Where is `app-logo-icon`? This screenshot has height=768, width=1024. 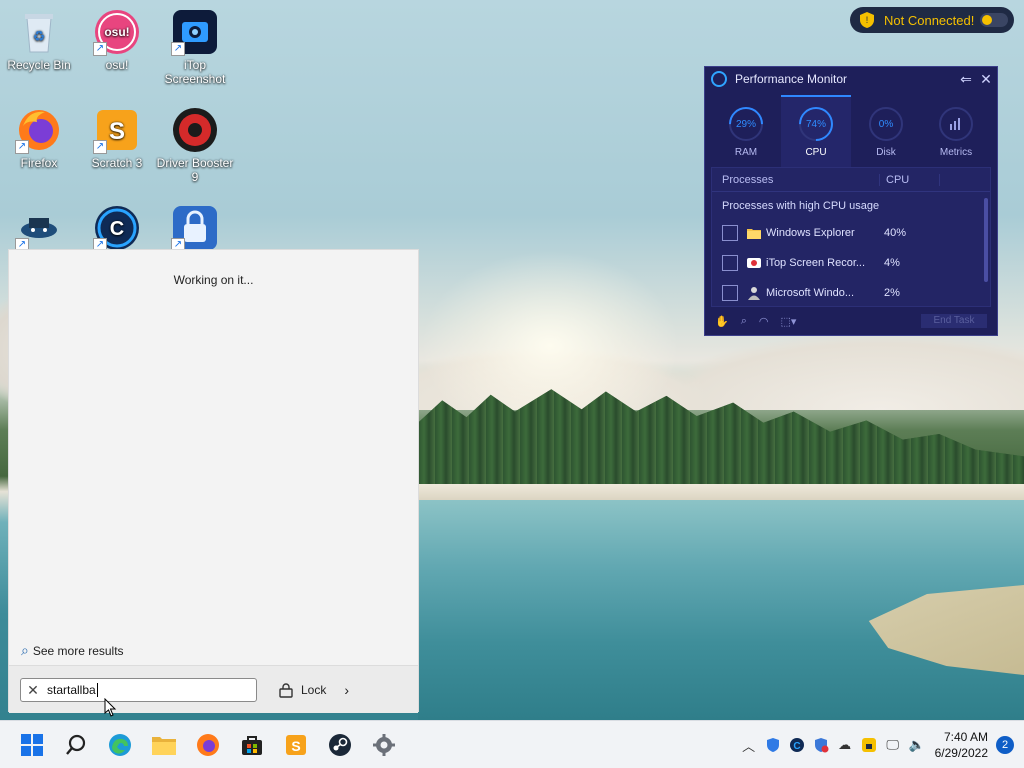 app-logo-icon is located at coordinates (719, 79).